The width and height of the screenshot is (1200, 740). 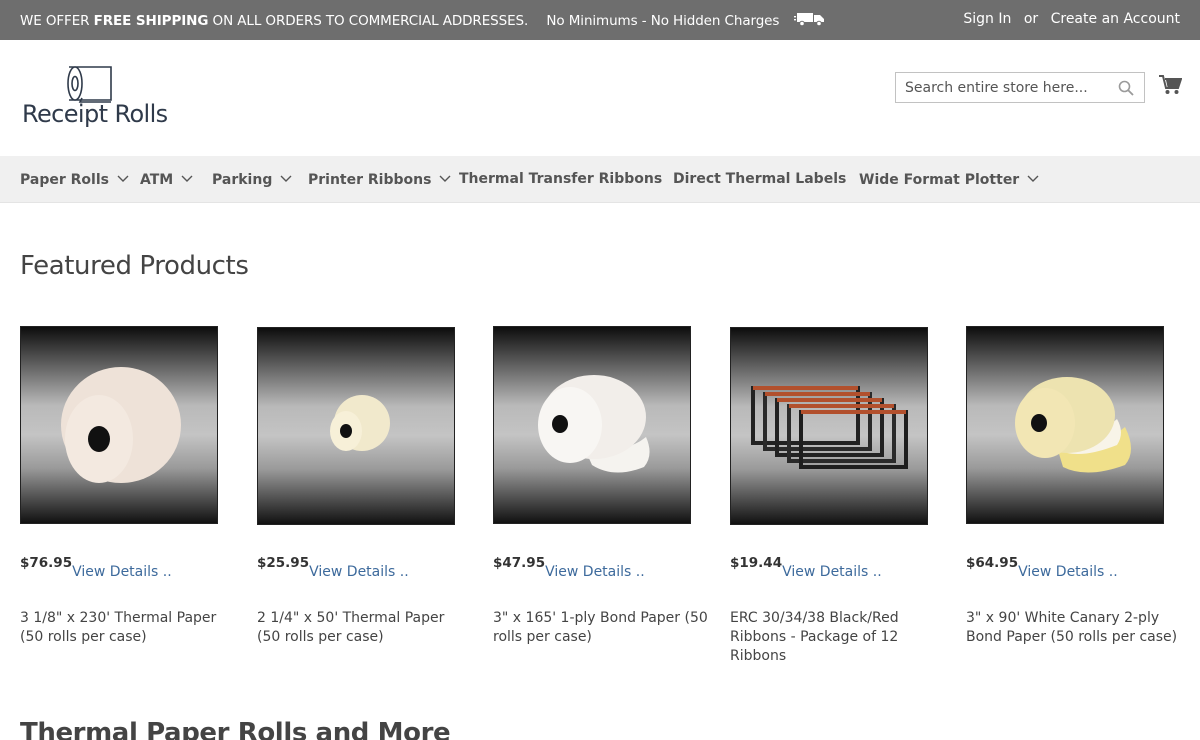 What do you see at coordinates (134, 266) in the screenshot?
I see `featured-products-title: Featured Products` at bounding box center [134, 266].